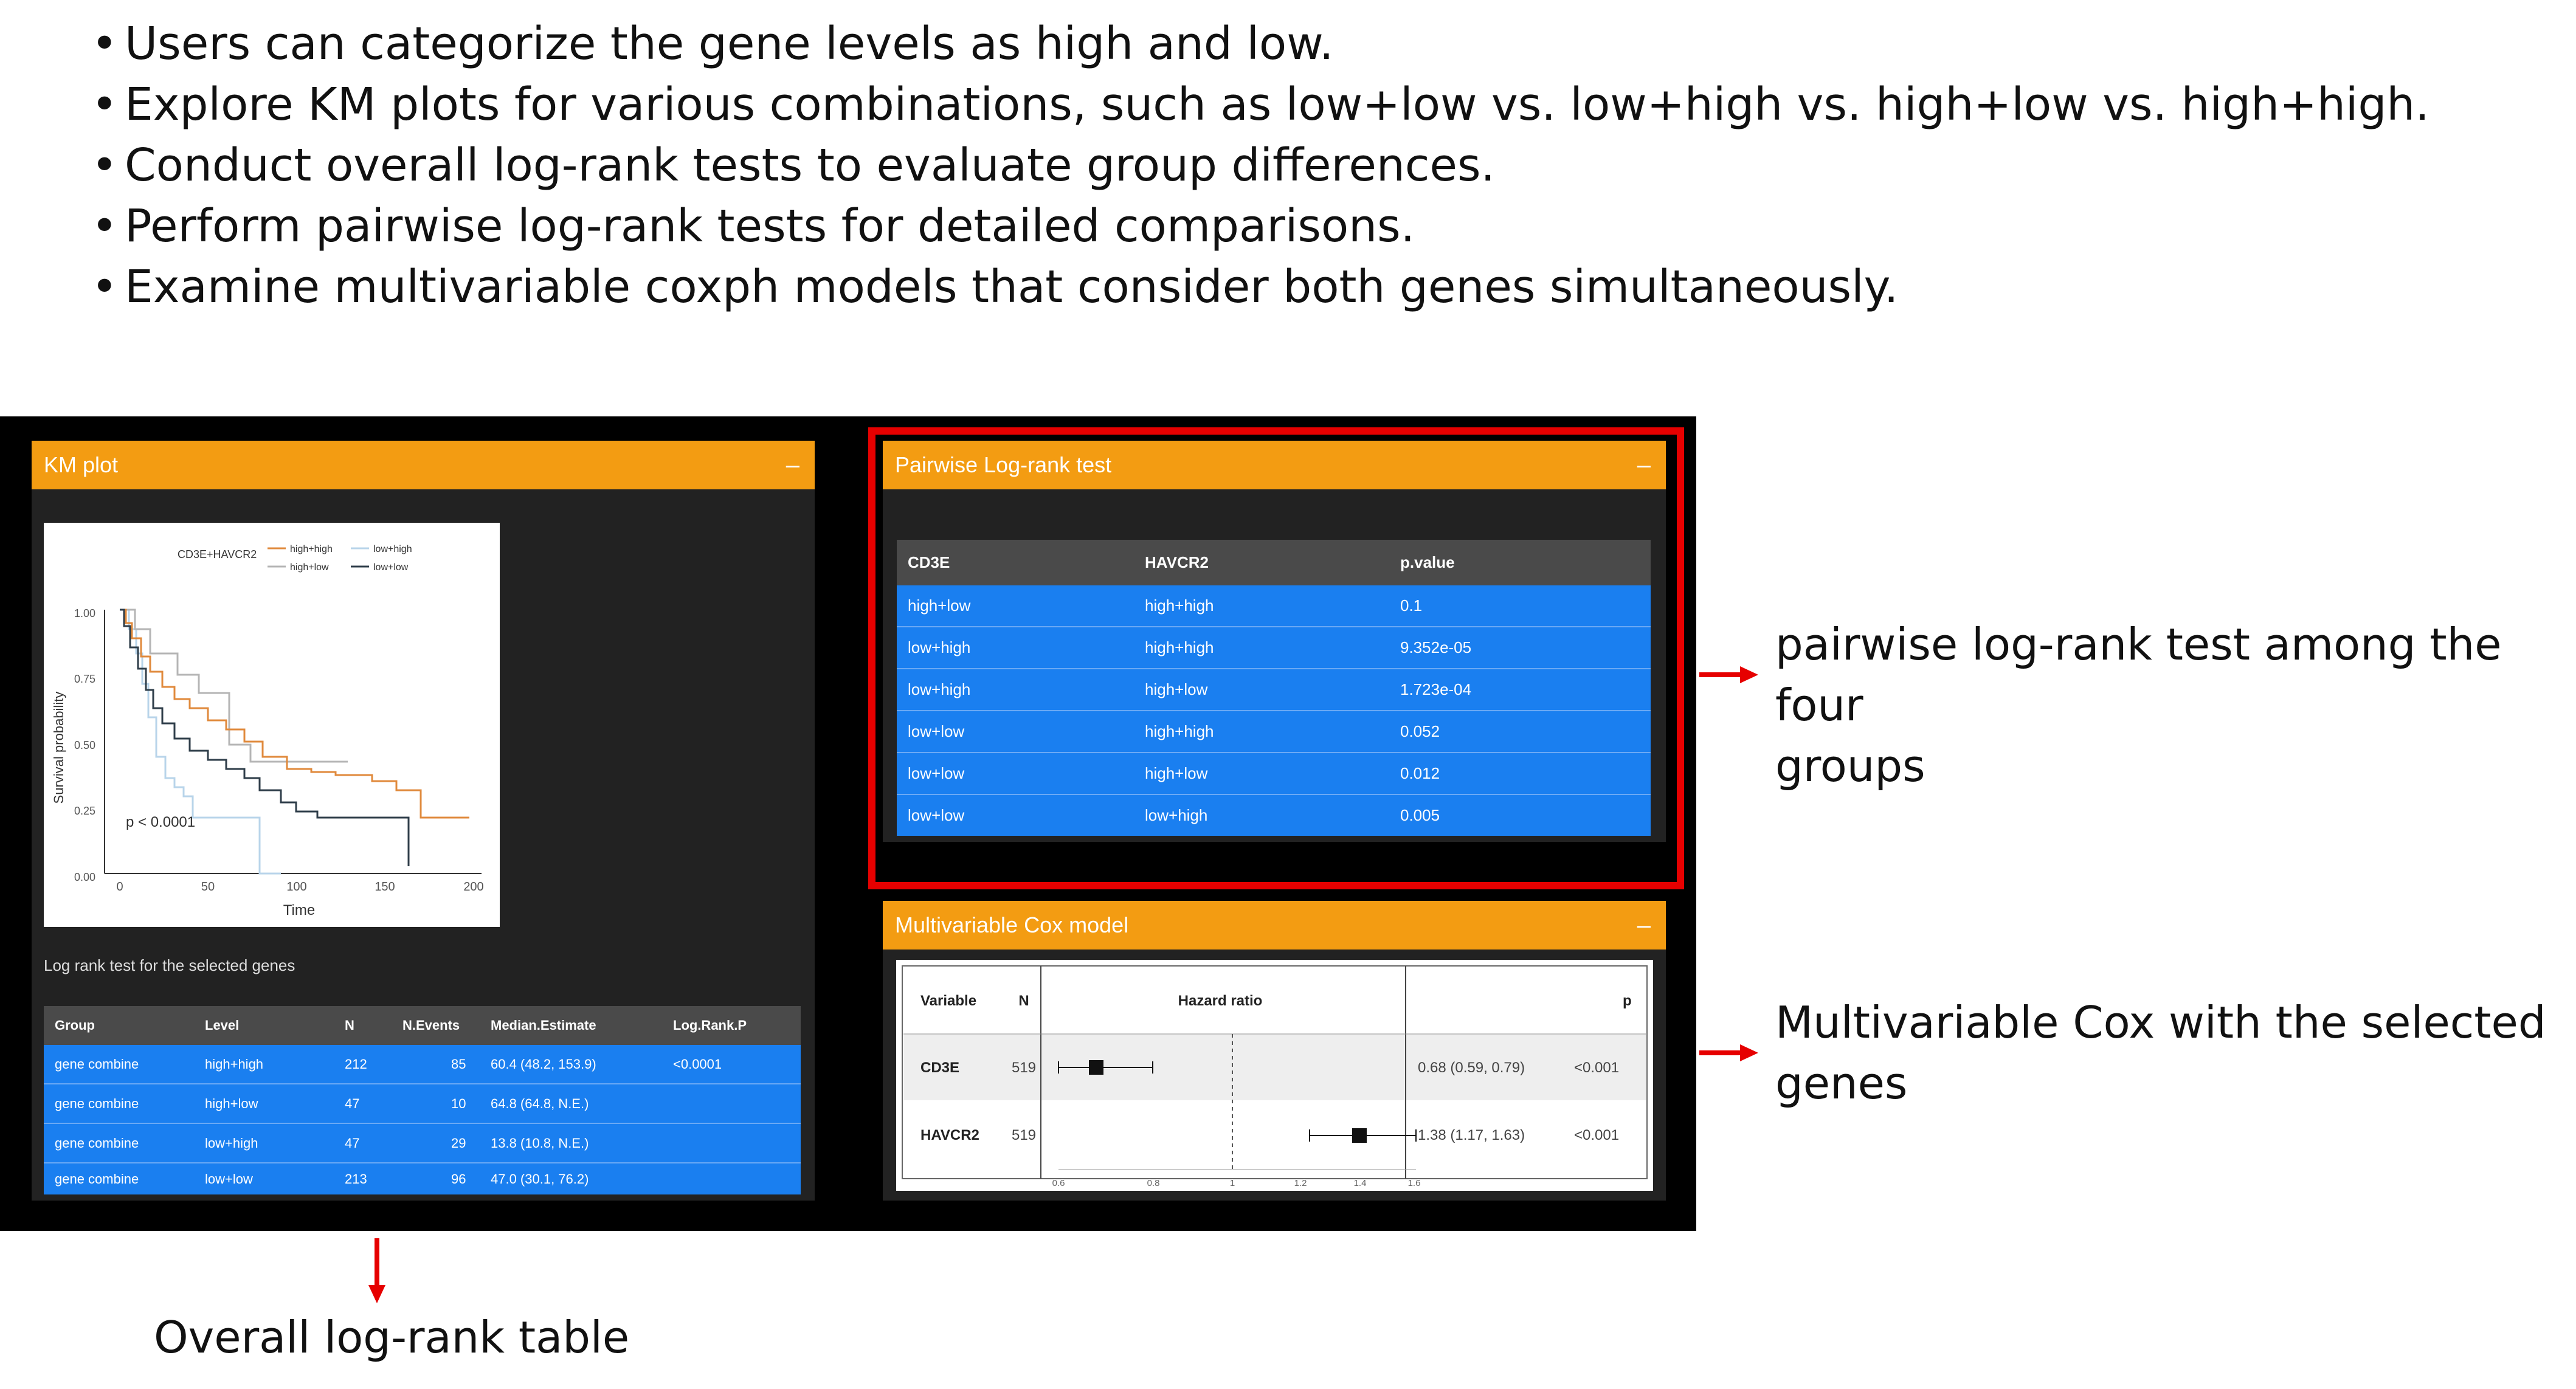 This screenshot has width=2576, height=1389. Describe the element at coordinates (540, 1179) in the screenshot. I see `cell-median: 47.0 (30.1, 76.2)` at that location.